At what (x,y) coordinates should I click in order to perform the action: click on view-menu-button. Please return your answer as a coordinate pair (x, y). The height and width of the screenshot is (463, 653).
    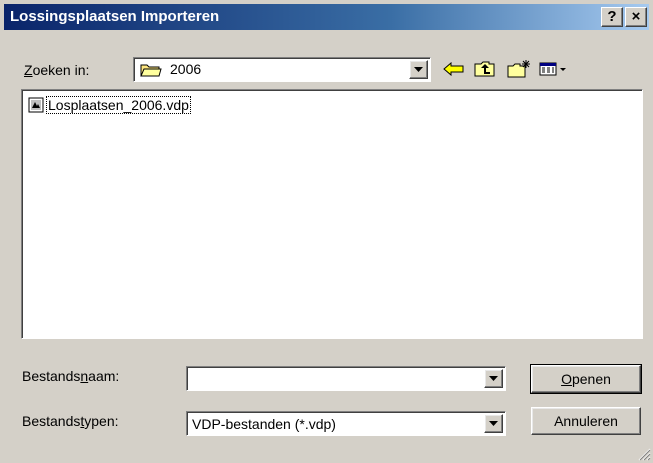
    Looking at the image, I should click on (555, 69).